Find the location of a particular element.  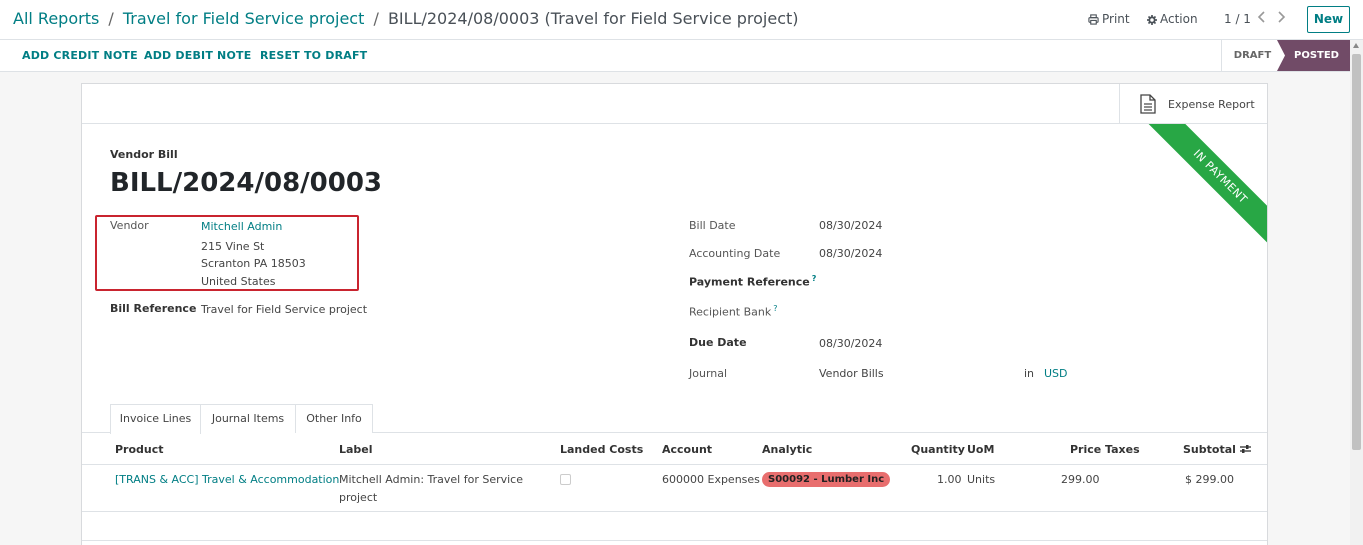

status-ribbon: IN PAYMENT is located at coordinates (1199, 192).